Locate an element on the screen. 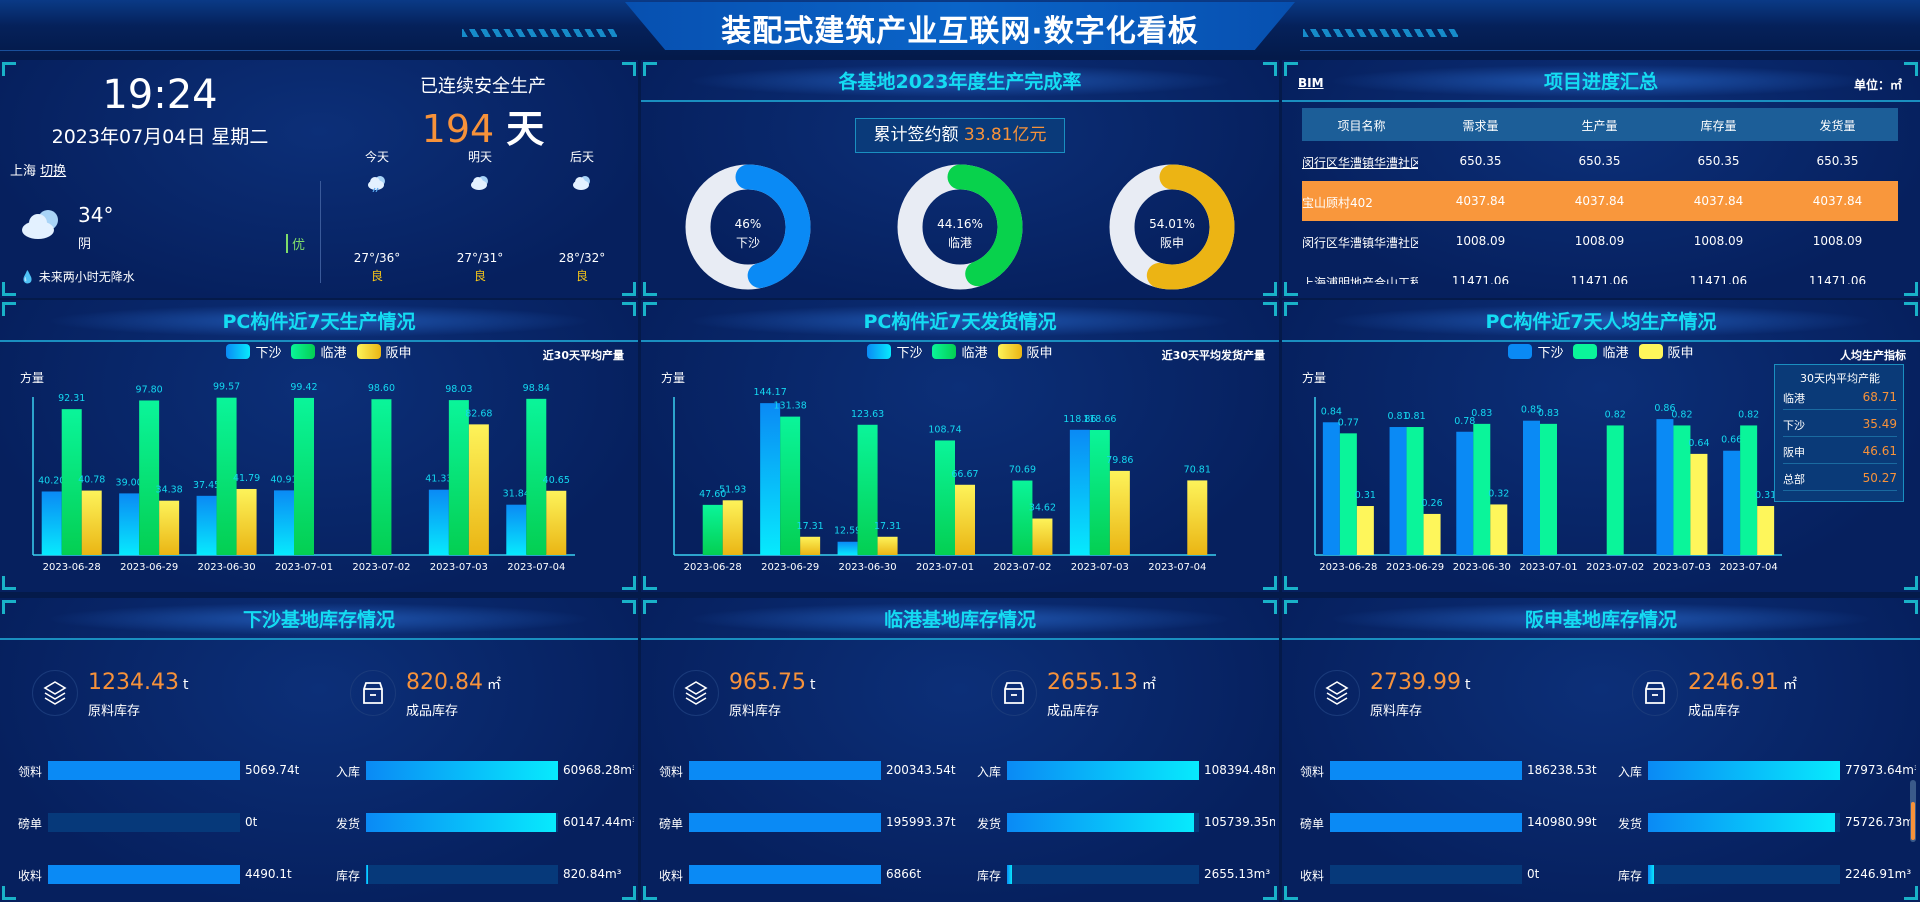 This screenshot has width=1920, height=902. forecast-day: 明天 is located at coordinates (479, 157).